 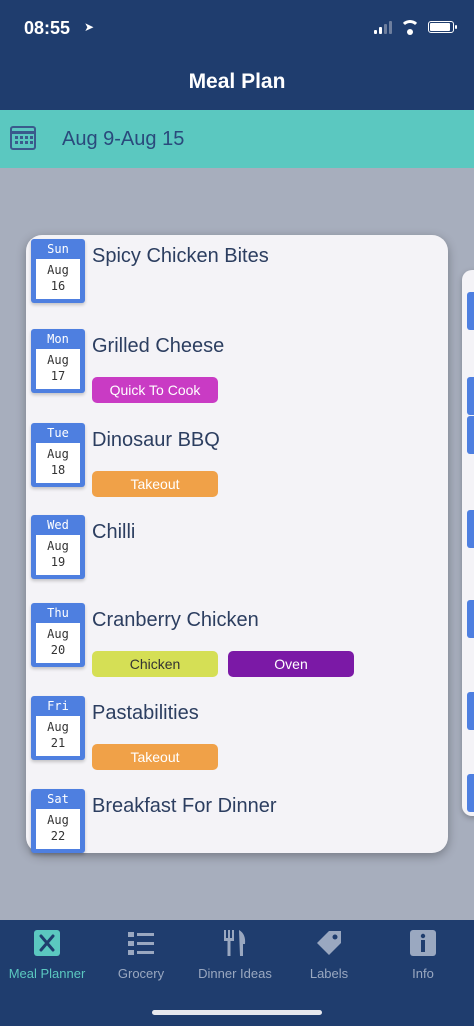 I want to click on tab-grocery: Grocery, so click(x=141, y=954).